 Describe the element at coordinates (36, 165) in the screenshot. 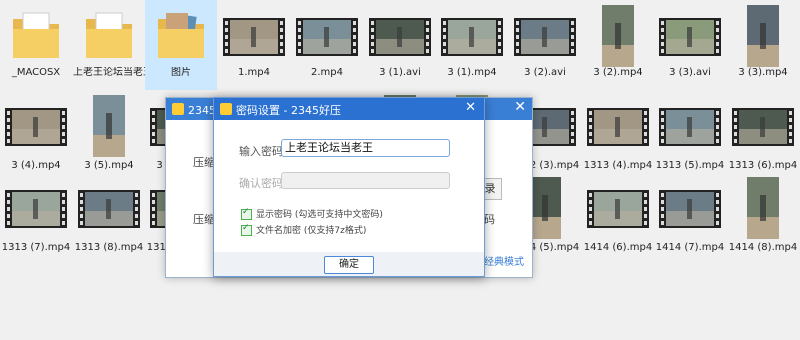

I see `file-name: 3 (4).mp4` at that location.